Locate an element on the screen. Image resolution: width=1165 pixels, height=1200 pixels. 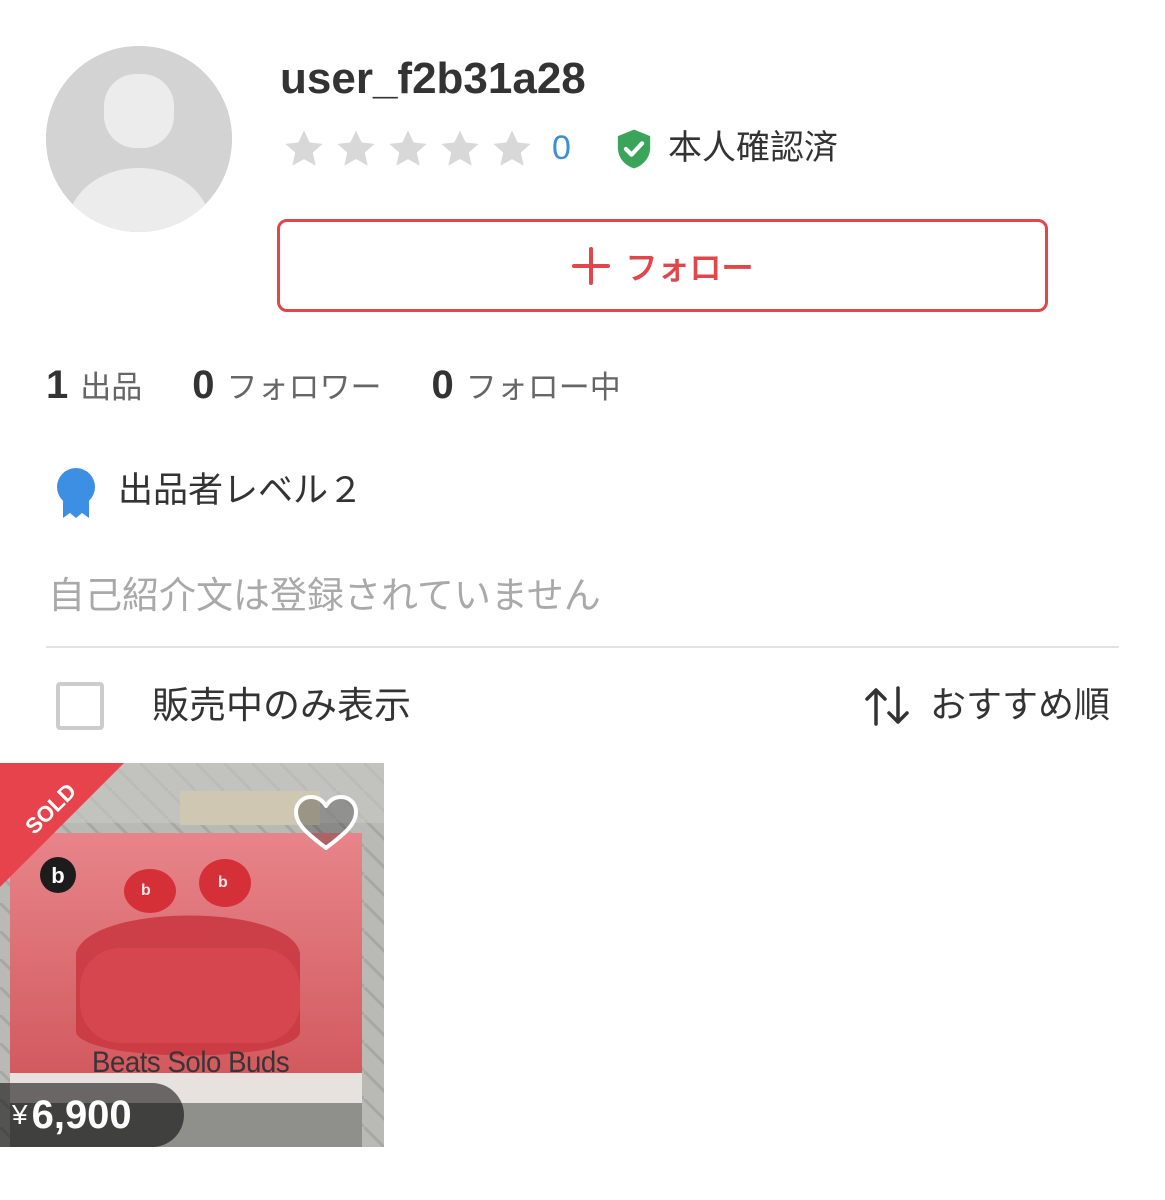
on-sale-only-label: 販売中のみ表示 is located at coordinates (281, 706).